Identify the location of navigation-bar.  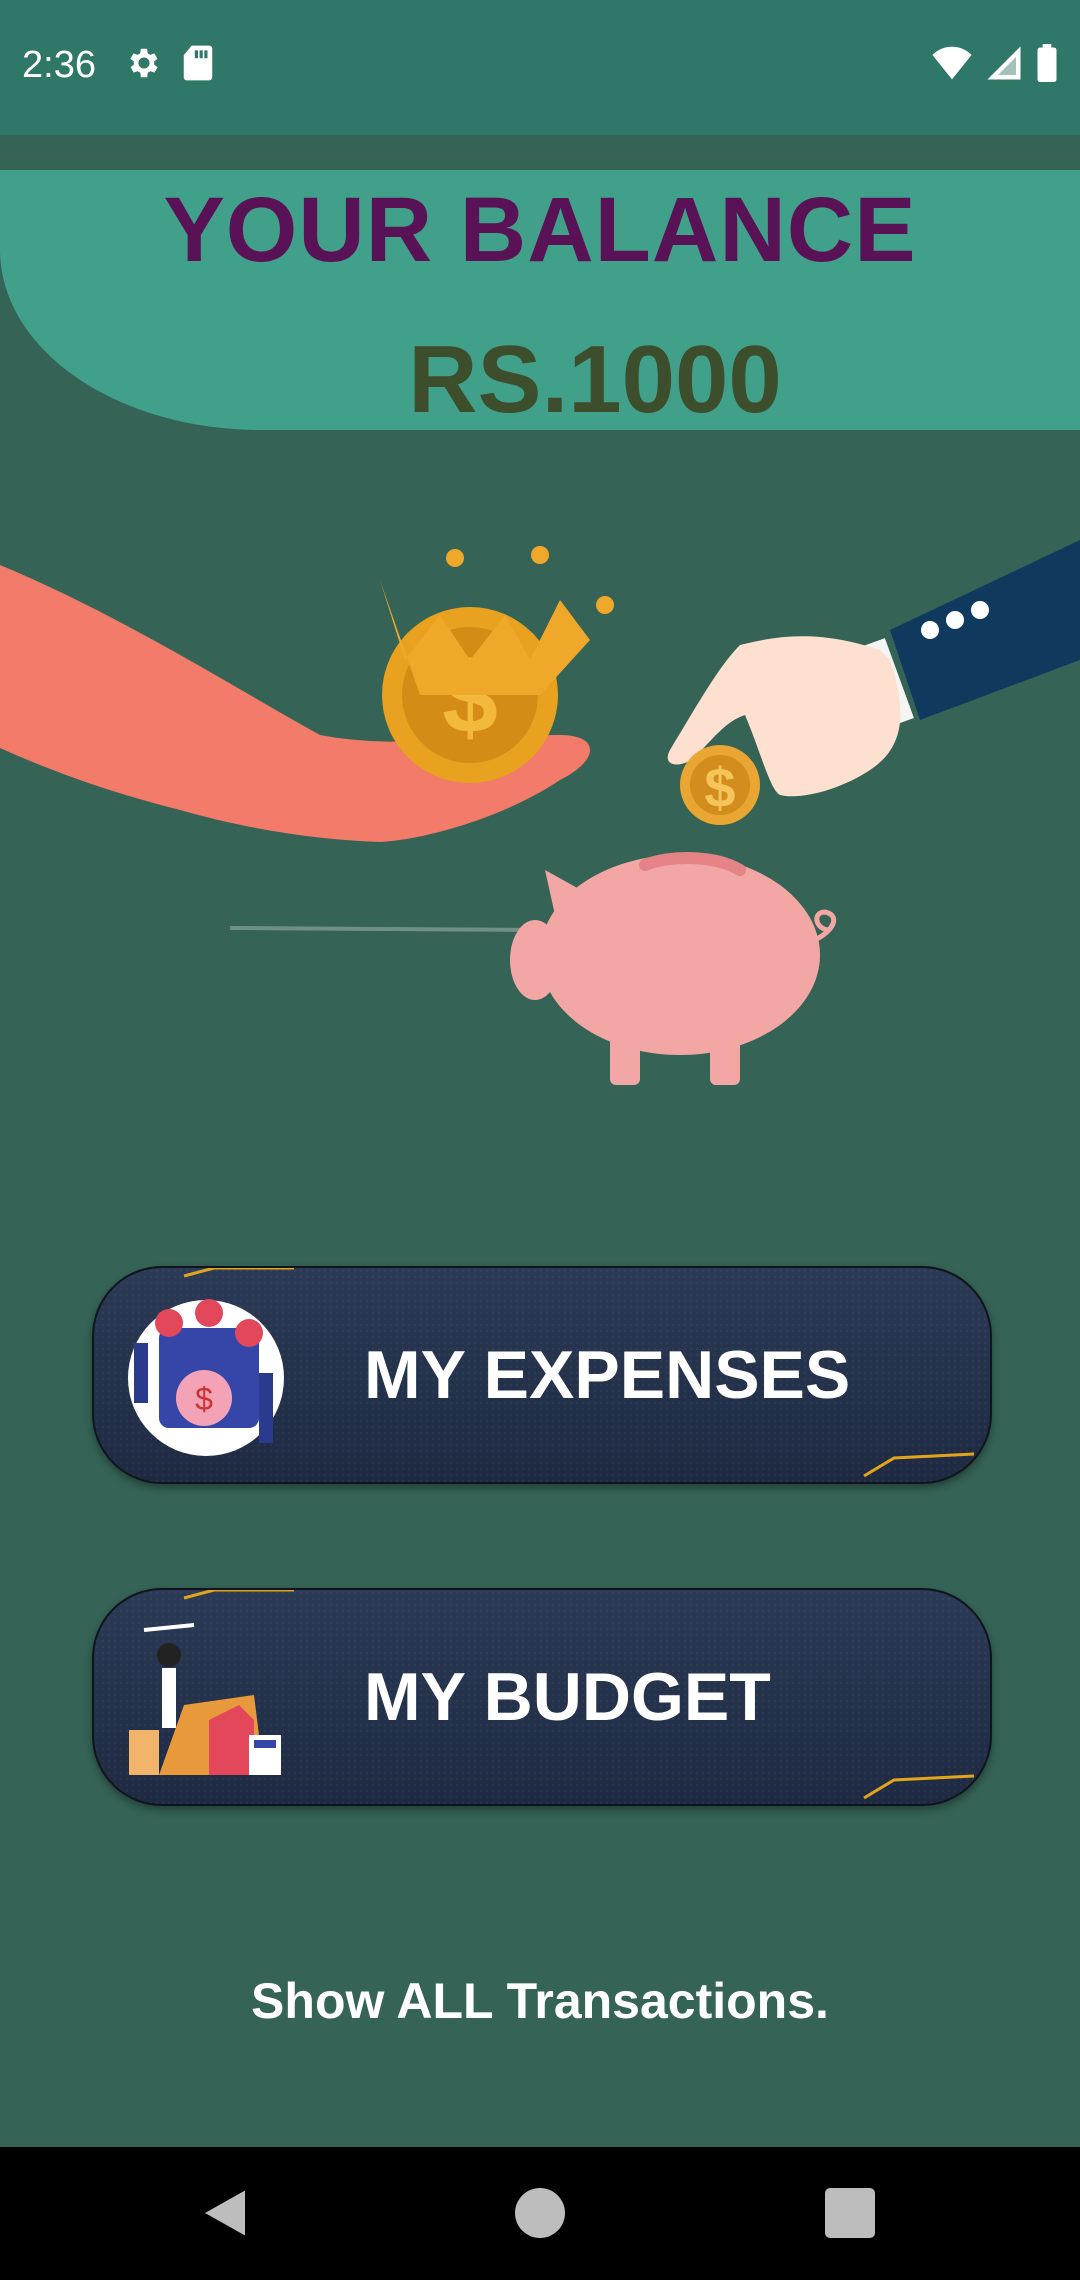
(540, 2213).